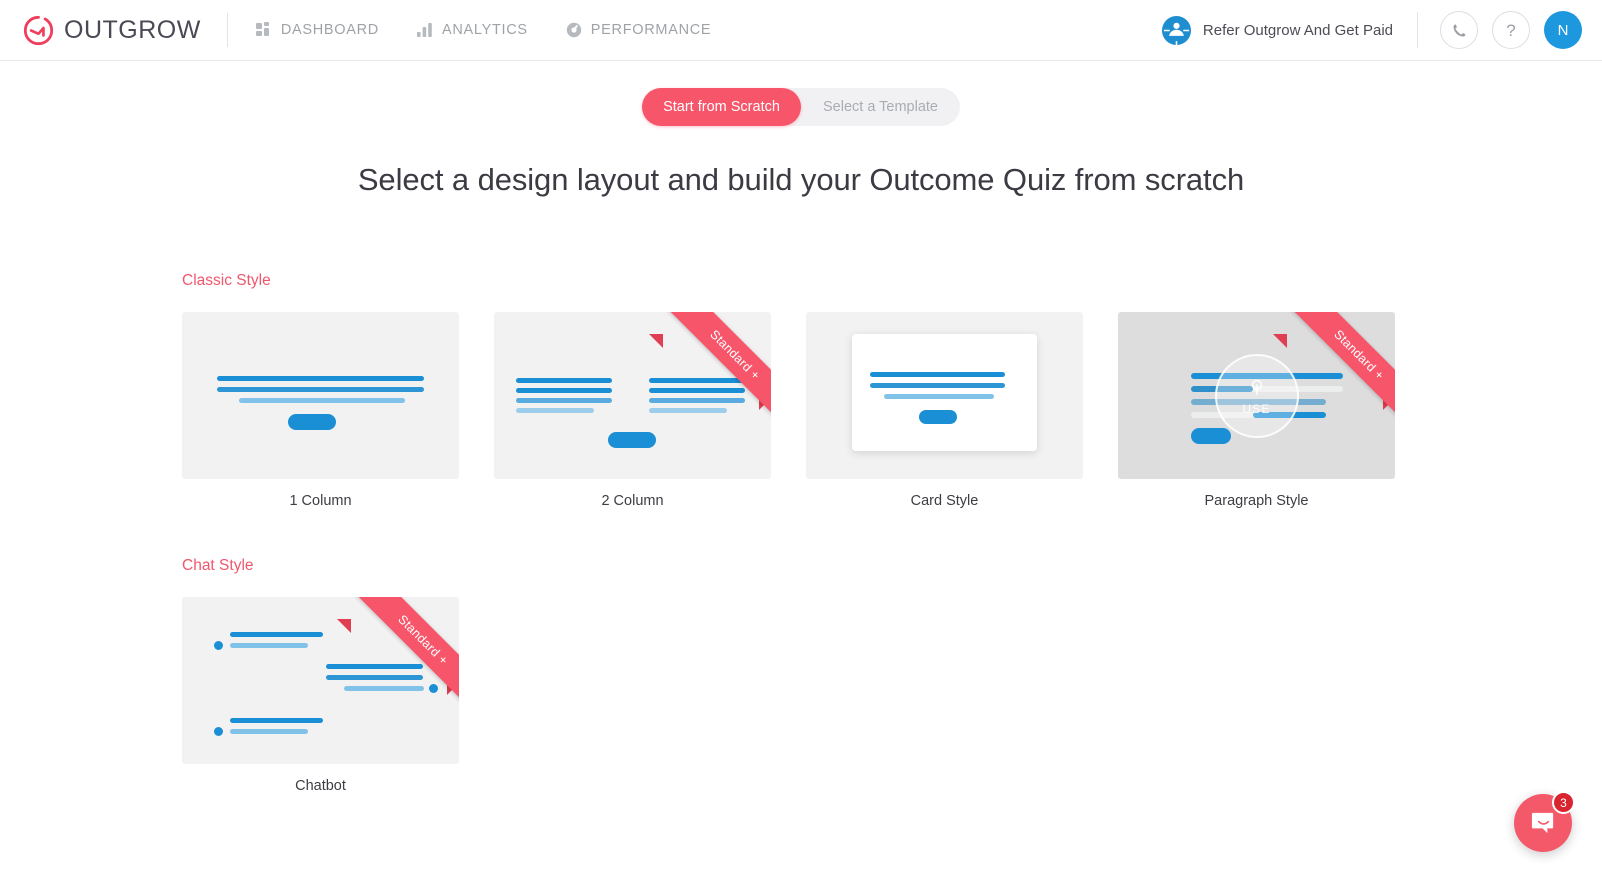  Describe the element at coordinates (574, 30) in the screenshot. I see `gauge-icon` at that location.